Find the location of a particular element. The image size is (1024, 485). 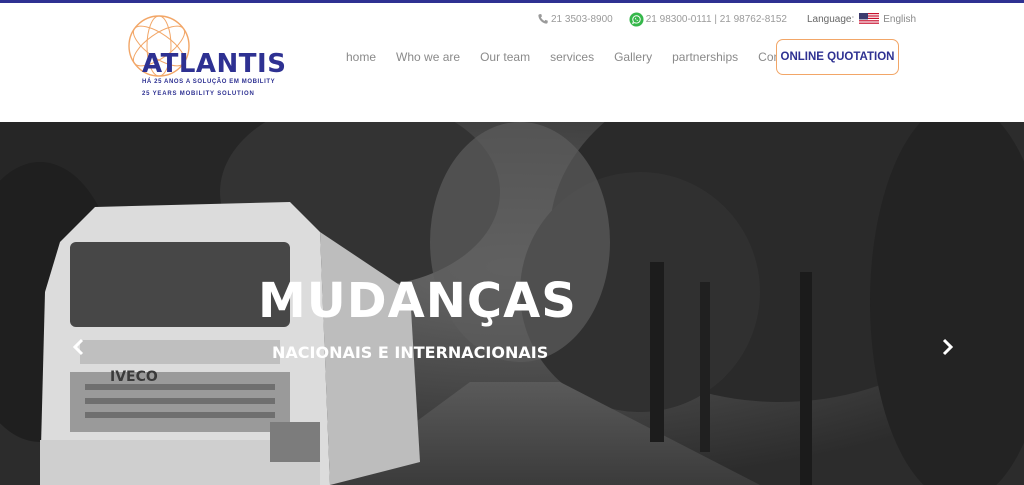

us-flag-icon is located at coordinates (869, 19).